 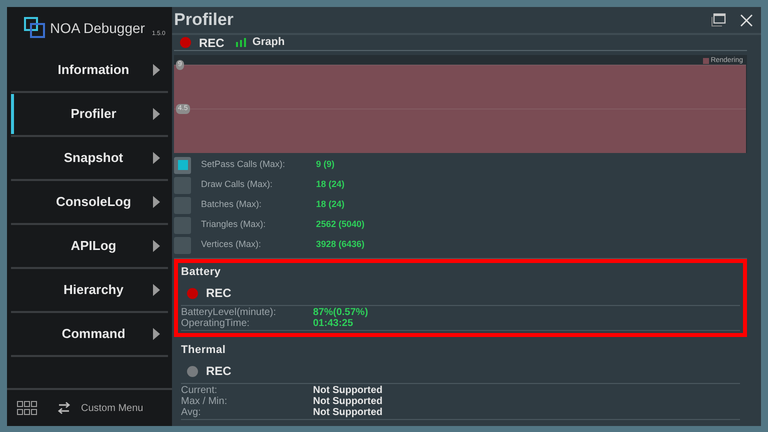 I want to click on swap-arrows-icon, so click(x=64, y=408).